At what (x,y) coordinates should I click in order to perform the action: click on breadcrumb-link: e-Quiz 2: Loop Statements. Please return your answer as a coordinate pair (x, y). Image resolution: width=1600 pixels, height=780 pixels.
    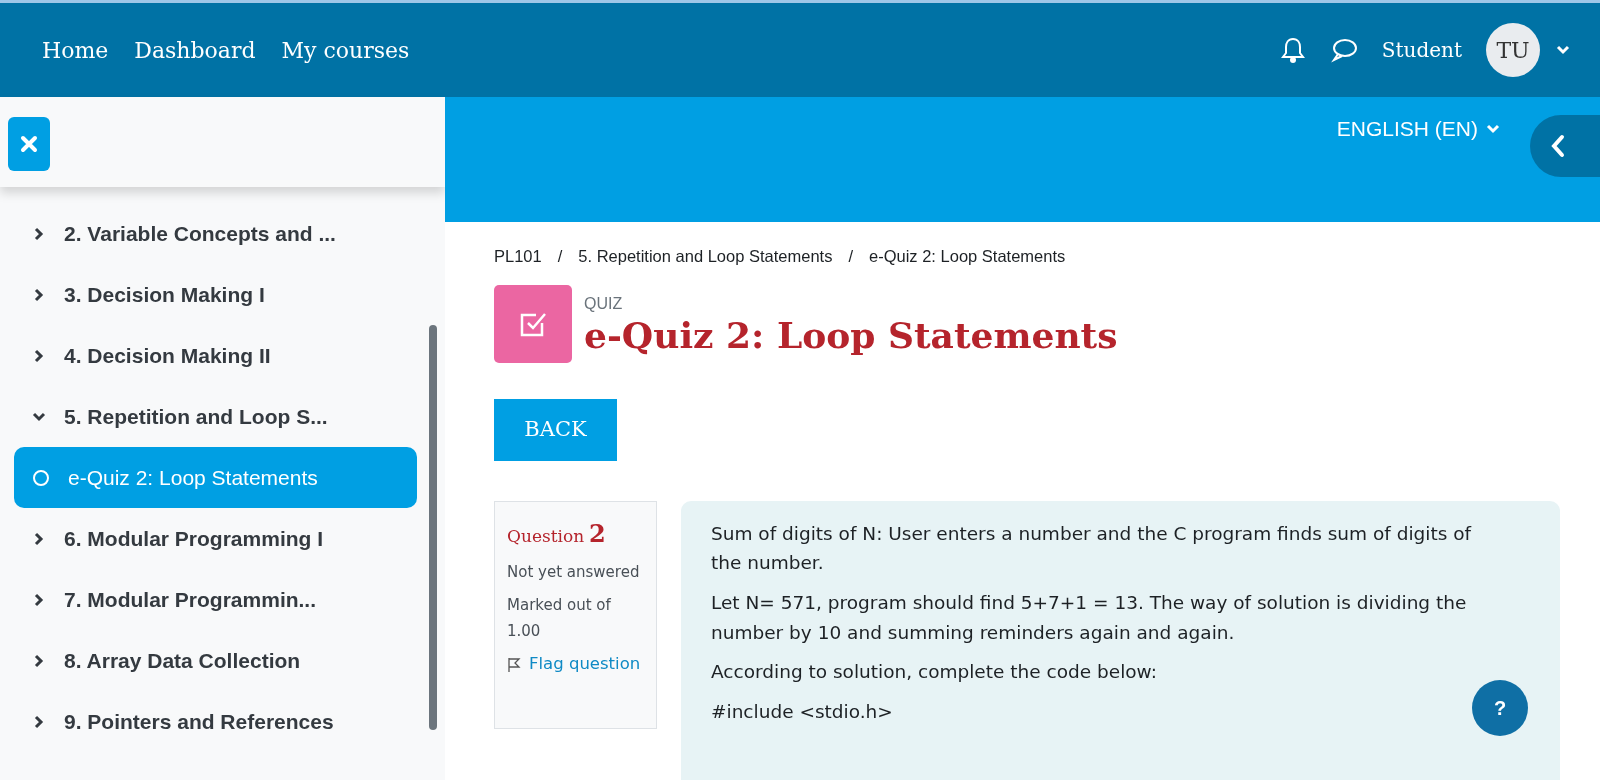
    Looking at the image, I should click on (967, 256).